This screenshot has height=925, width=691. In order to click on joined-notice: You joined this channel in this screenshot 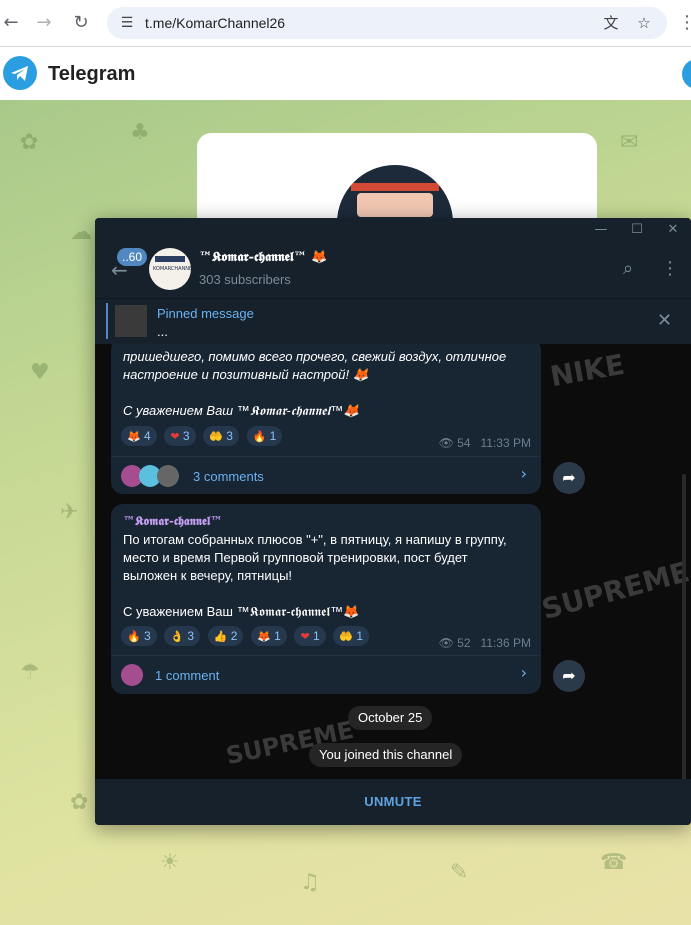, I will do `click(386, 755)`.